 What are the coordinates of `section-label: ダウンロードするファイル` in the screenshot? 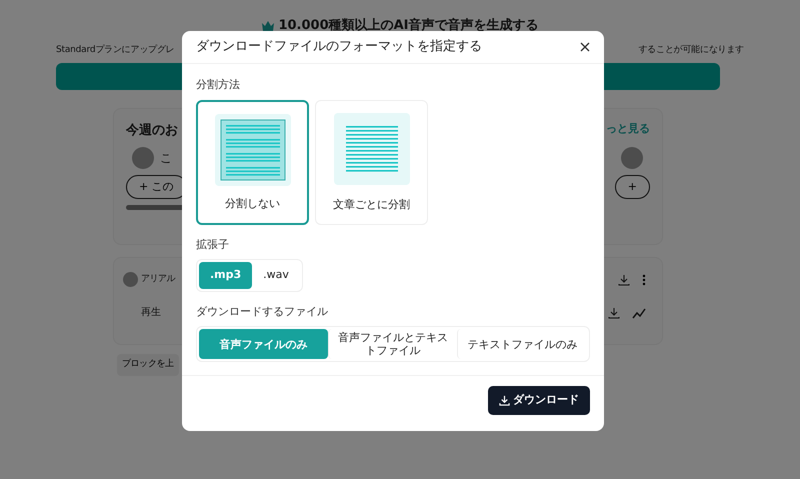 It's located at (262, 312).